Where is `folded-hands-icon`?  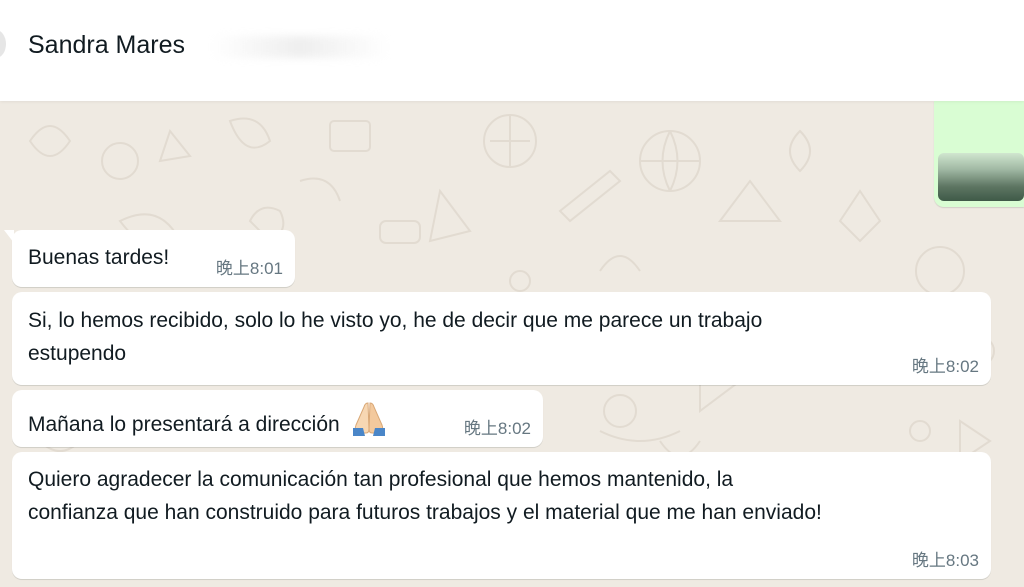 folded-hands-icon is located at coordinates (369, 424).